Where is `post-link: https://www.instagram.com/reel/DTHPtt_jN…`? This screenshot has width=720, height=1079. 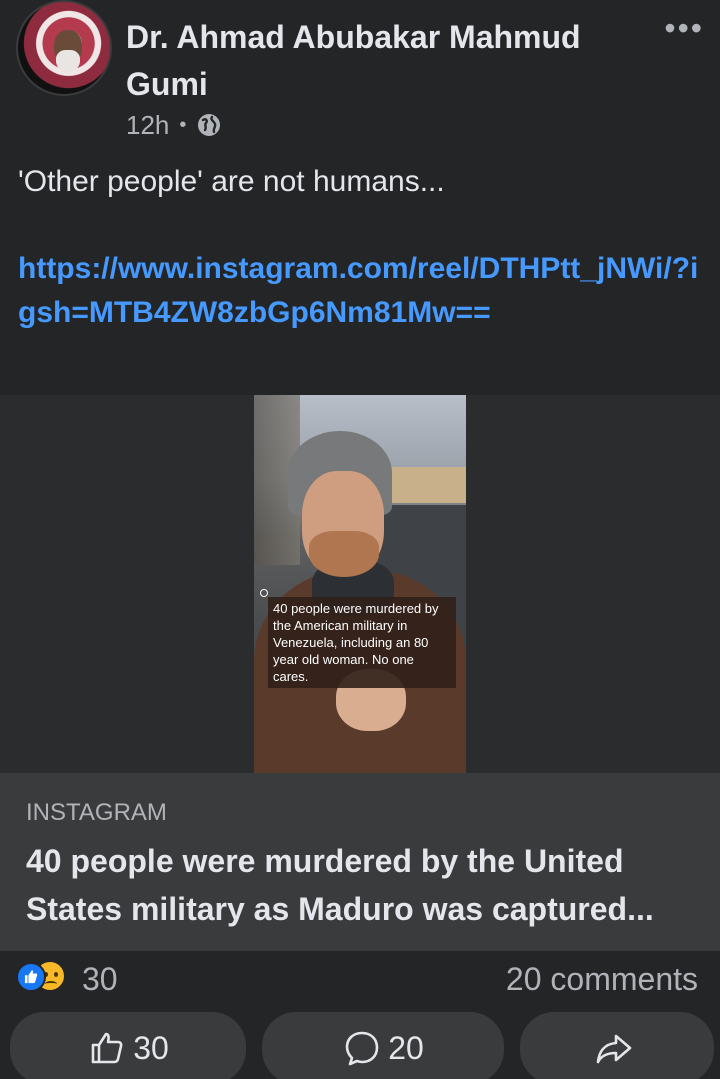
post-link: https://www.instagram.com/reel/DTHPtt_jN… is located at coordinates (363, 291).